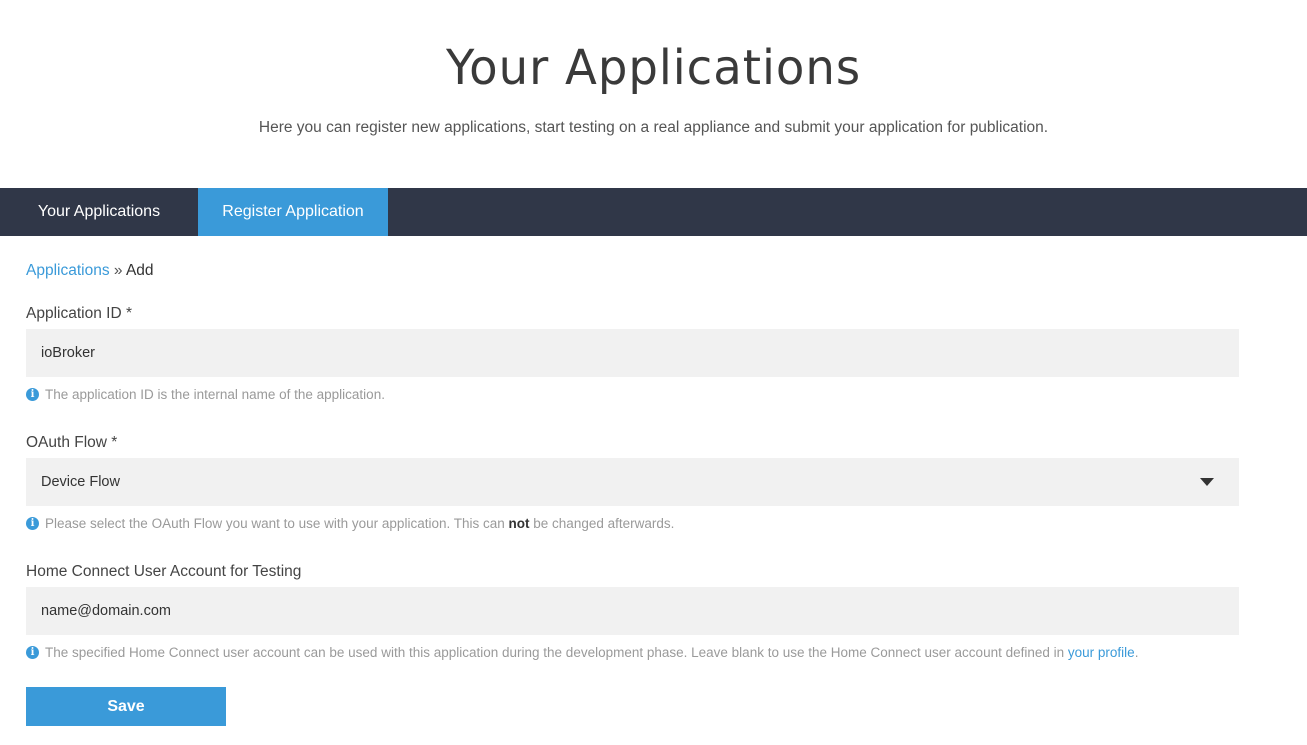  I want to click on oauth-flow-label: OAuth Flow *, so click(72, 442).